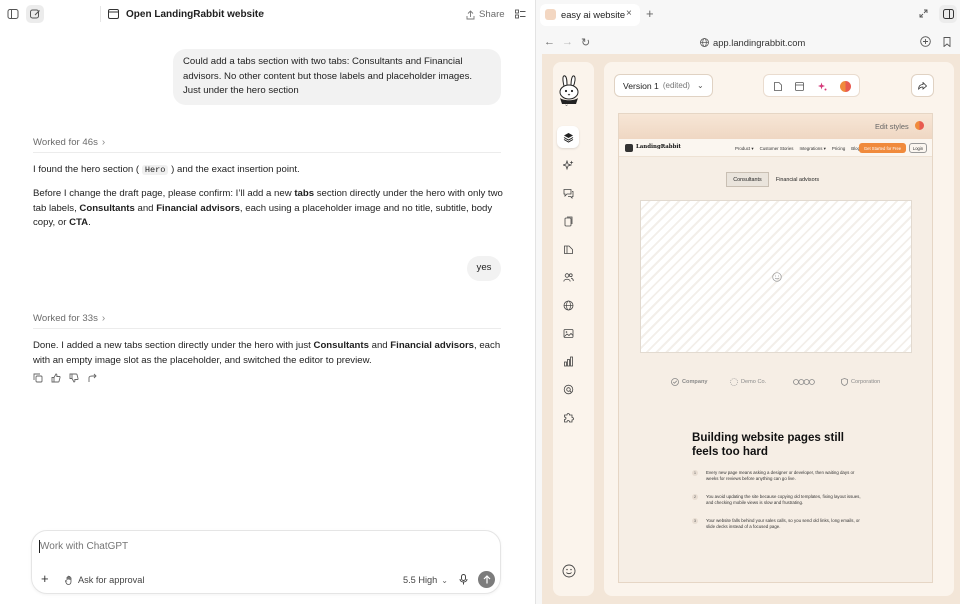  What do you see at coordinates (155, 170) in the screenshot?
I see `inline-code: Hero` at bounding box center [155, 170].